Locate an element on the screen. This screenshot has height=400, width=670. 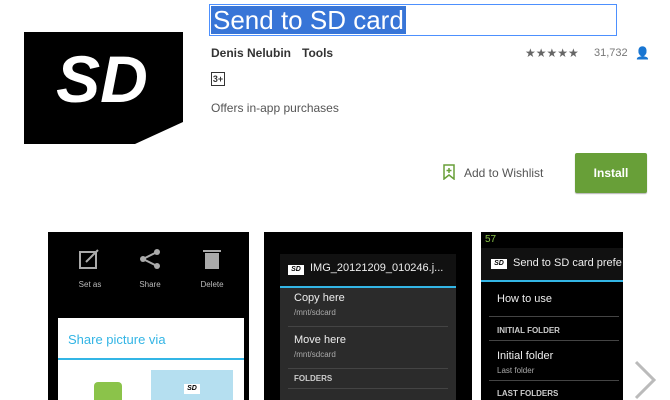
pref-how-to-use: How to use is located at coordinates (525, 299).